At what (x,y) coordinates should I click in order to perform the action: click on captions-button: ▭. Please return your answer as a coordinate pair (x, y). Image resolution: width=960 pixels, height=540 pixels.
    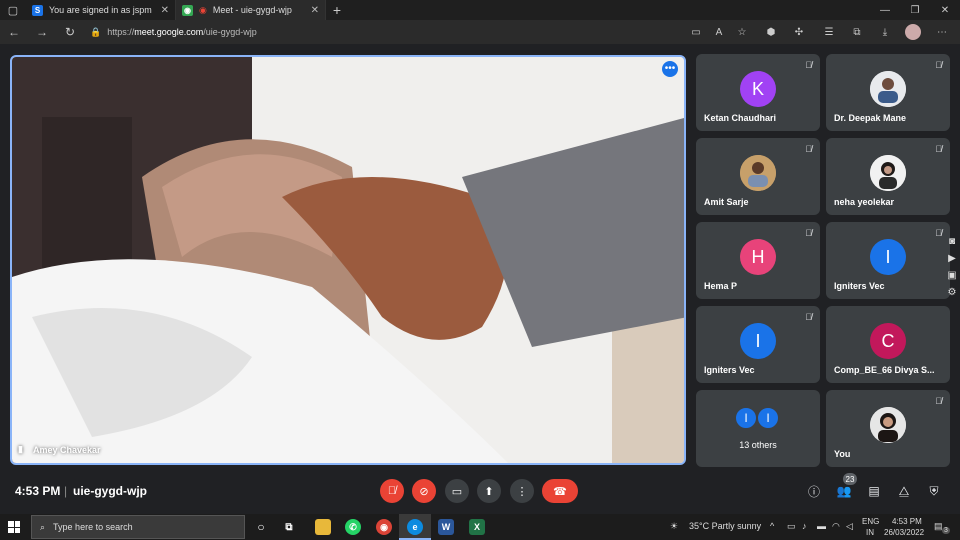
    Looking at the image, I should click on (457, 491).